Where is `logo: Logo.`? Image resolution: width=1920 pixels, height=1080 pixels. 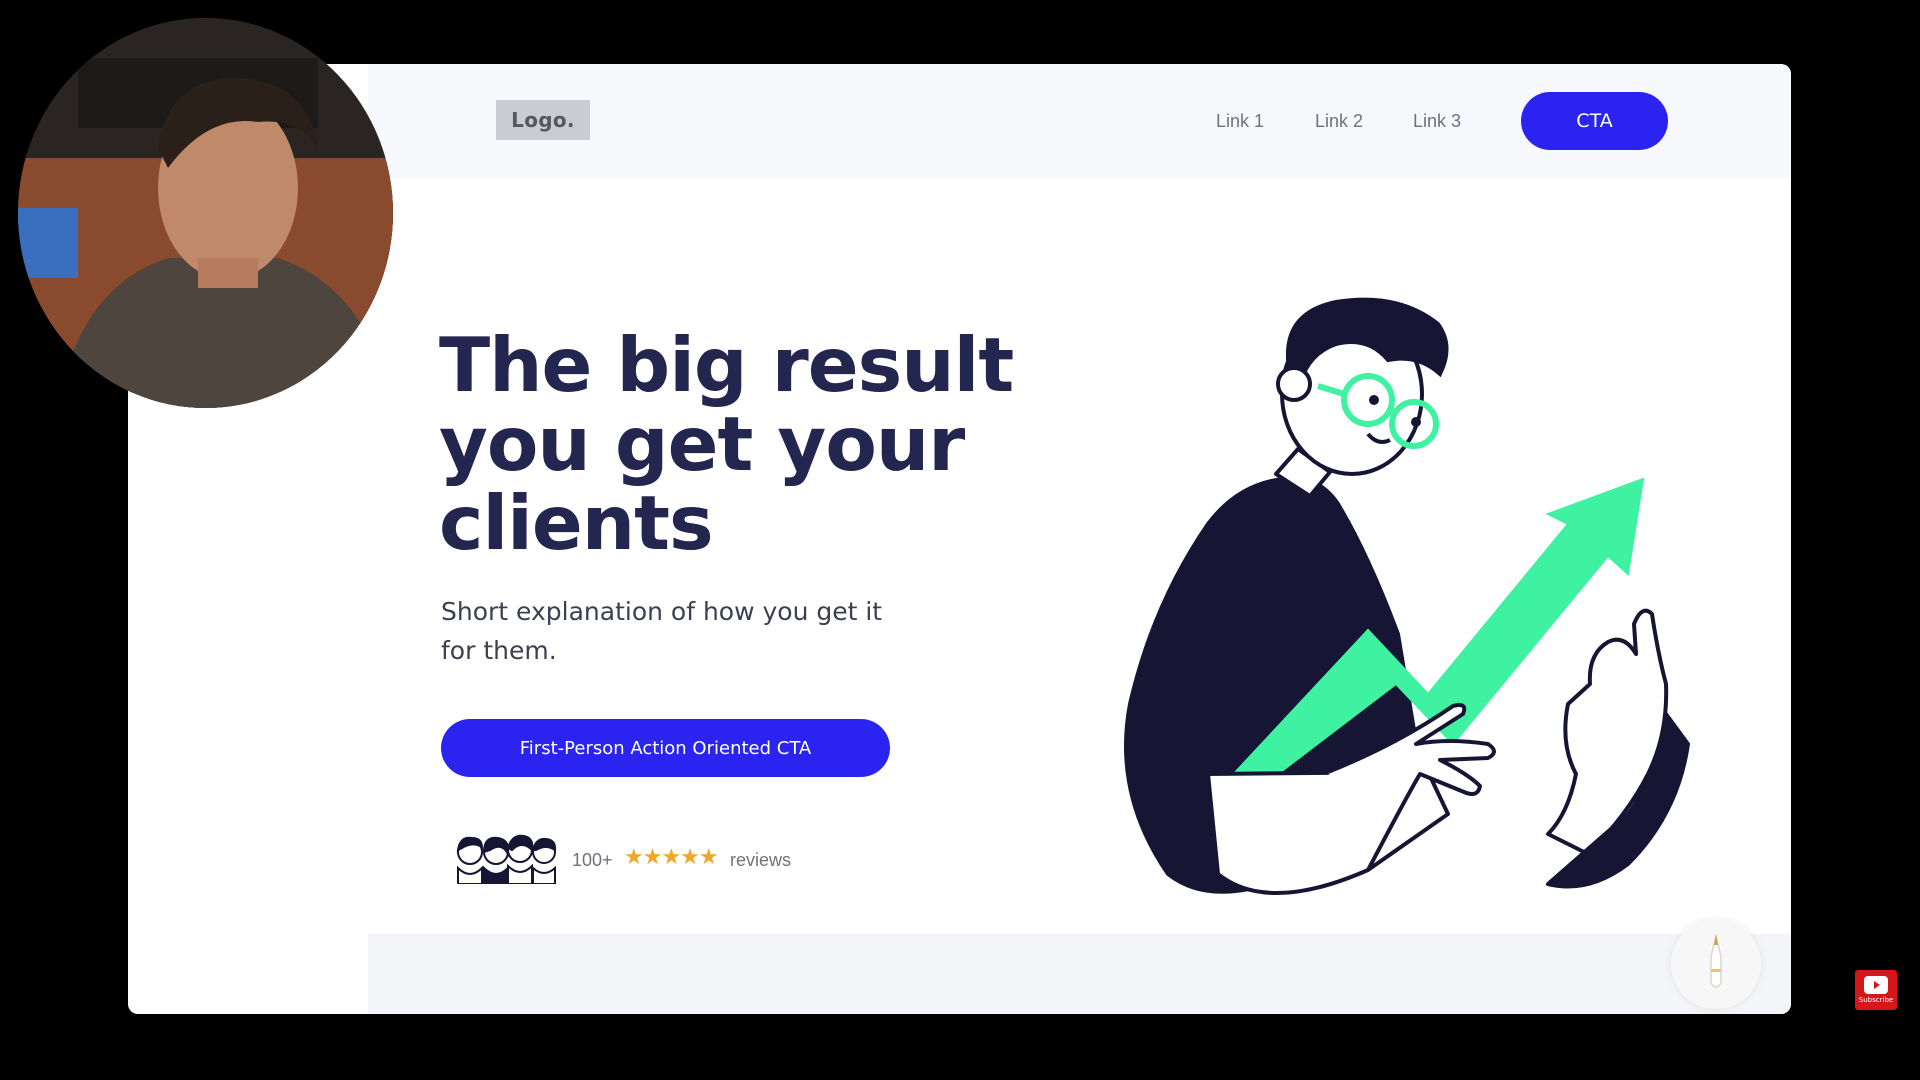 logo: Logo. is located at coordinates (543, 120).